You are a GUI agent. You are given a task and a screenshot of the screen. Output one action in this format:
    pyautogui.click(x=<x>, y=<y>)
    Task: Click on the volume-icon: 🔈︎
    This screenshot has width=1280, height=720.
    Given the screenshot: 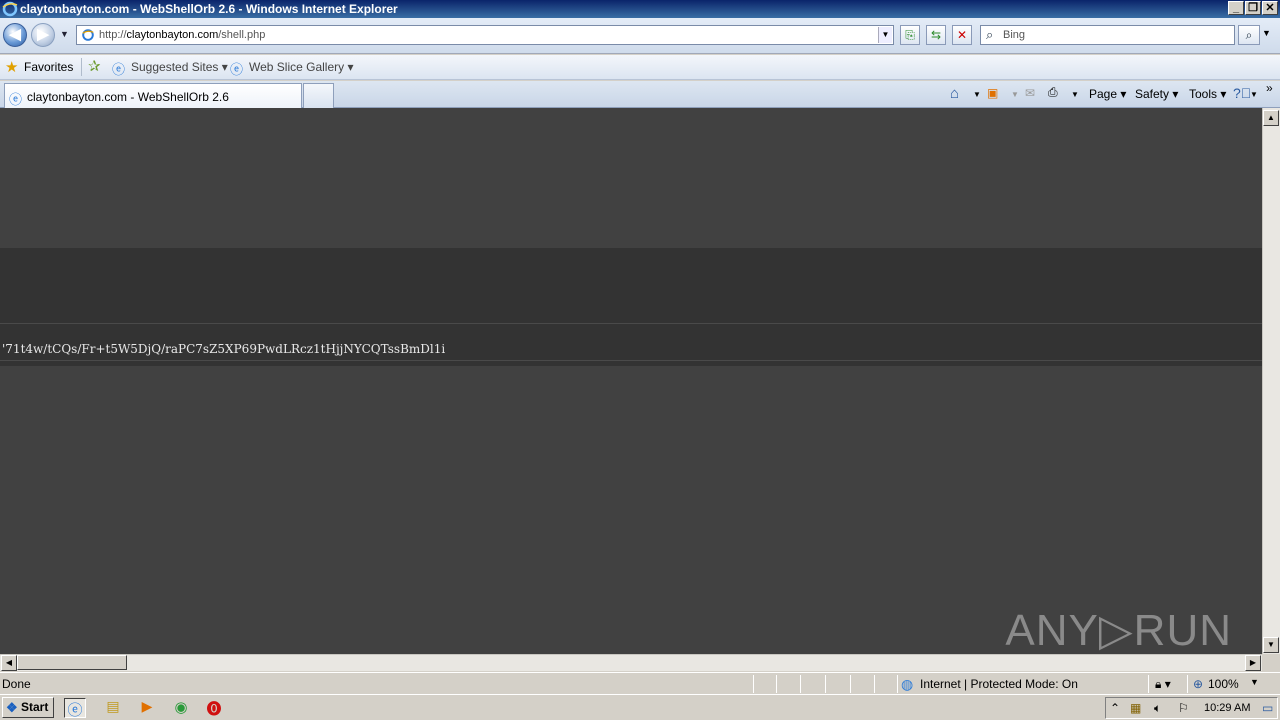 What is the action you would take?
    pyautogui.click(x=1157, y=708)
    